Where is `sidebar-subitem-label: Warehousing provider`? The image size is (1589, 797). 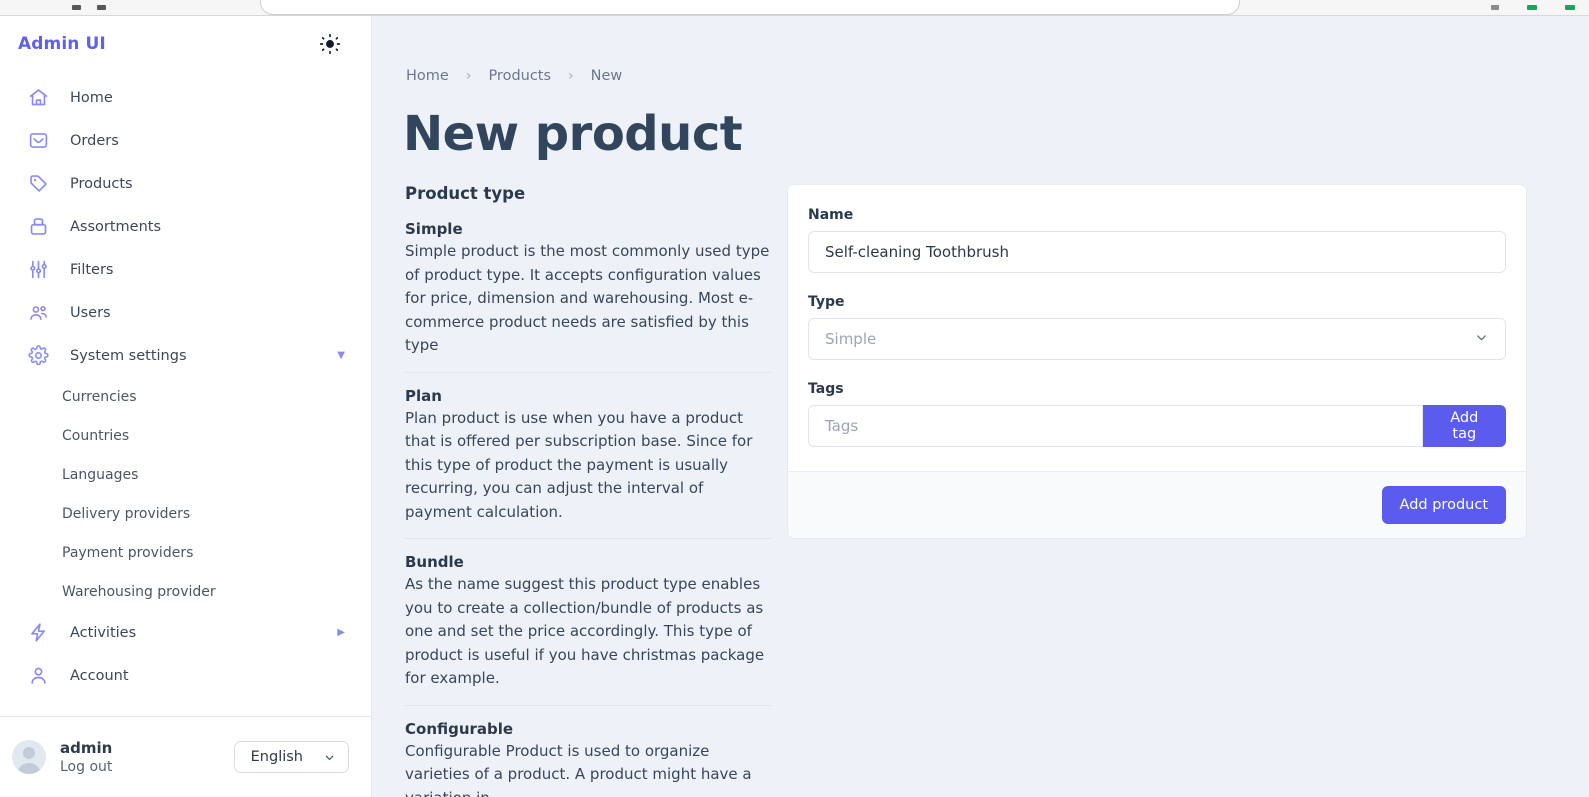
sidebar-subitem-label: Warehousing provider is located at coordinates (139, 591).